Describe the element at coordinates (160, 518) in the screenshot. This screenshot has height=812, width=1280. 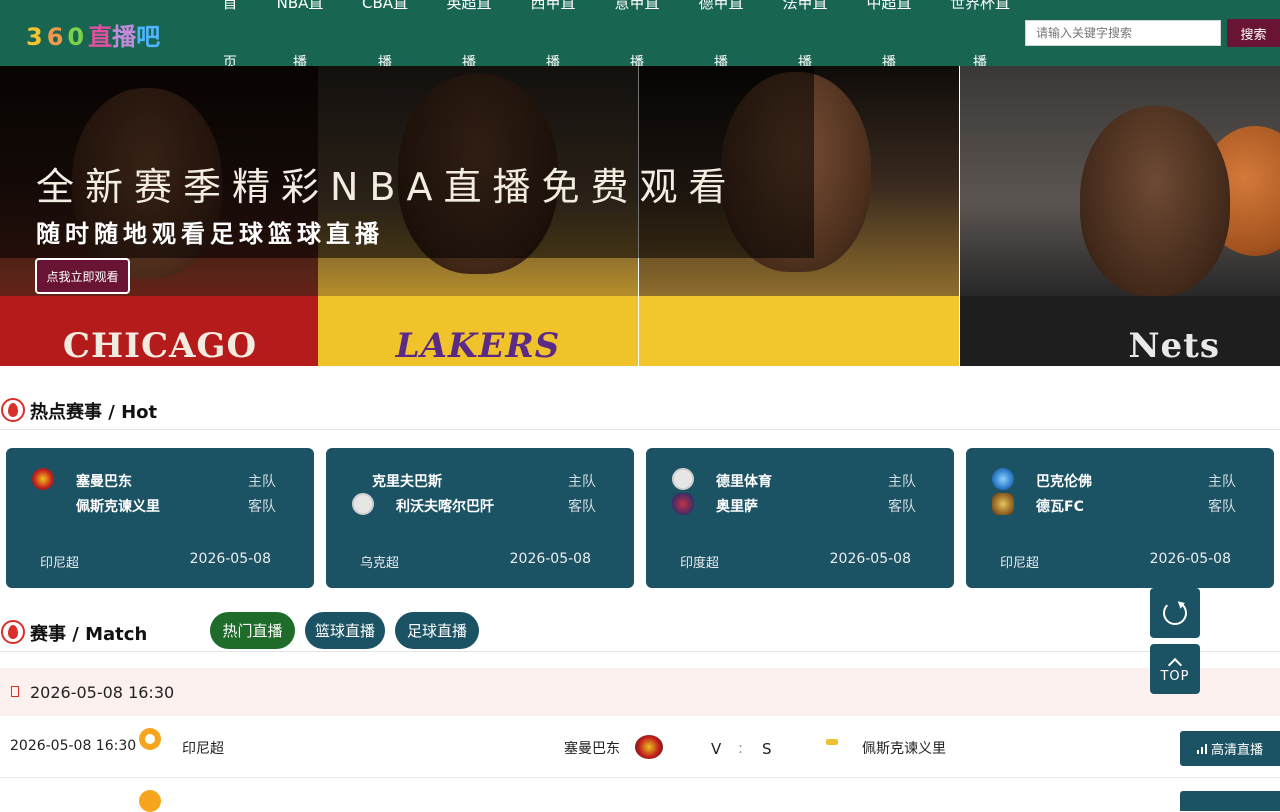
I see `hot-match-card: 塞曼巴东 佩斯克谏义里 主队 客队 印尼超 2026-05-08` at that location.